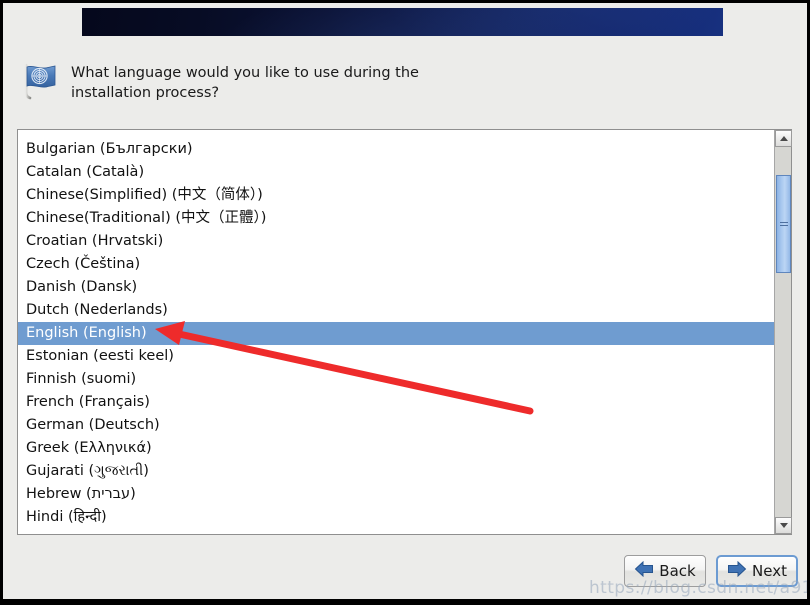 Image resolution: width=810 pixels, height=605 pixels. I want to click on language-list-item: Dutch (Nederlands), so click(396, 310).